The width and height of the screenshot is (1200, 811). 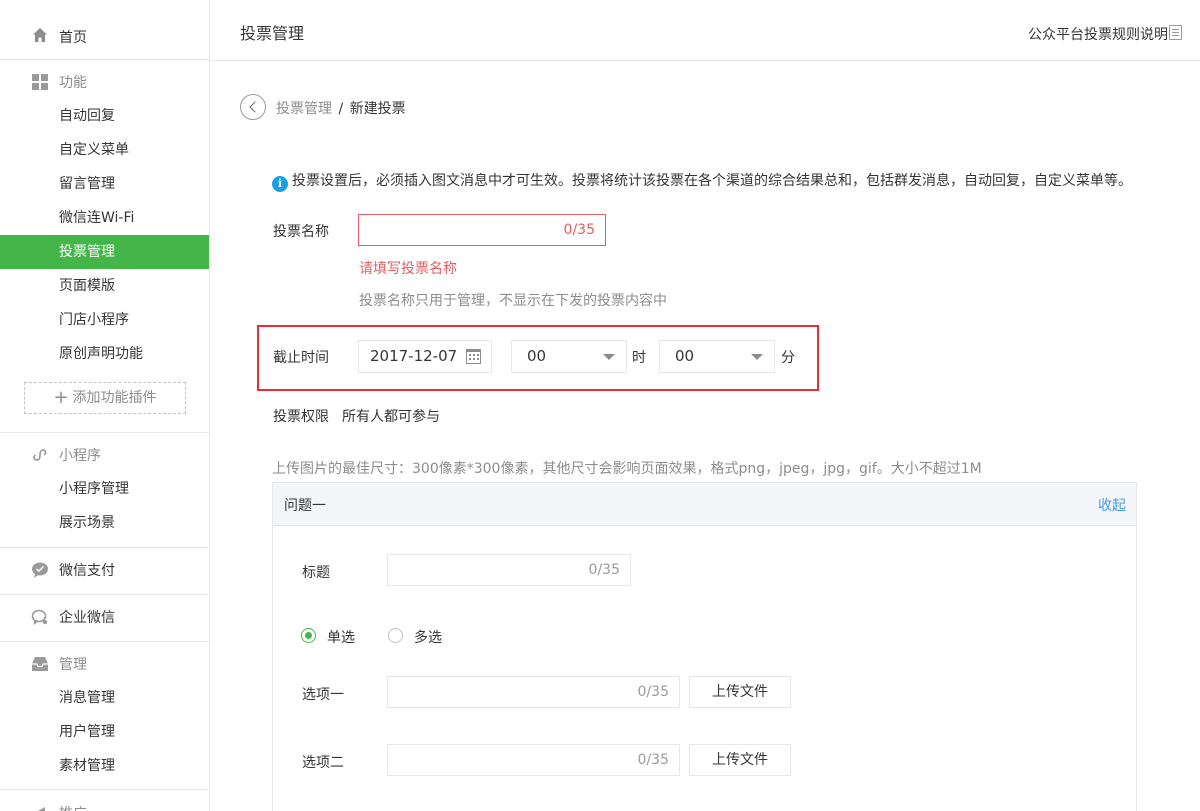 What do you see at coordinates (308, 635) in the screenshot?
I see `single-choice-radio` at bounding box center [308, 635].